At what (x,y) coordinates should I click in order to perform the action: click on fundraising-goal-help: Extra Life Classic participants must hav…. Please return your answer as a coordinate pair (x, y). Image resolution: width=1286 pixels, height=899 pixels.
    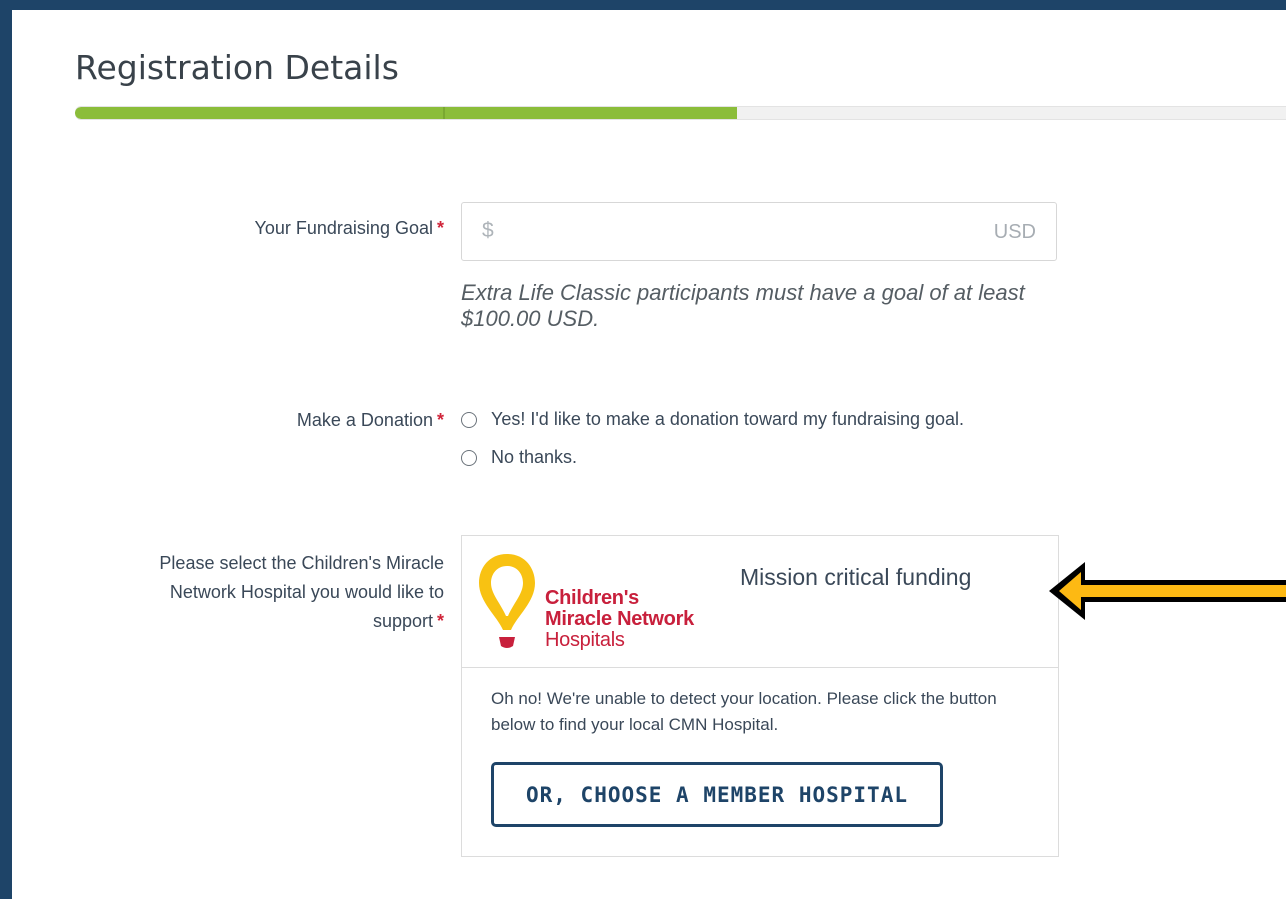
    Looking at the image, I should click on (743, 305).